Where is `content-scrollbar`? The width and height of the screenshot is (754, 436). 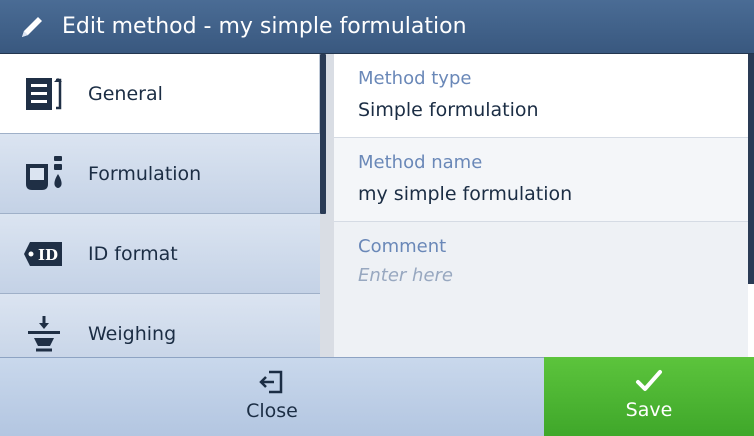
content-scrollbar is located at coordinates (751, 205).